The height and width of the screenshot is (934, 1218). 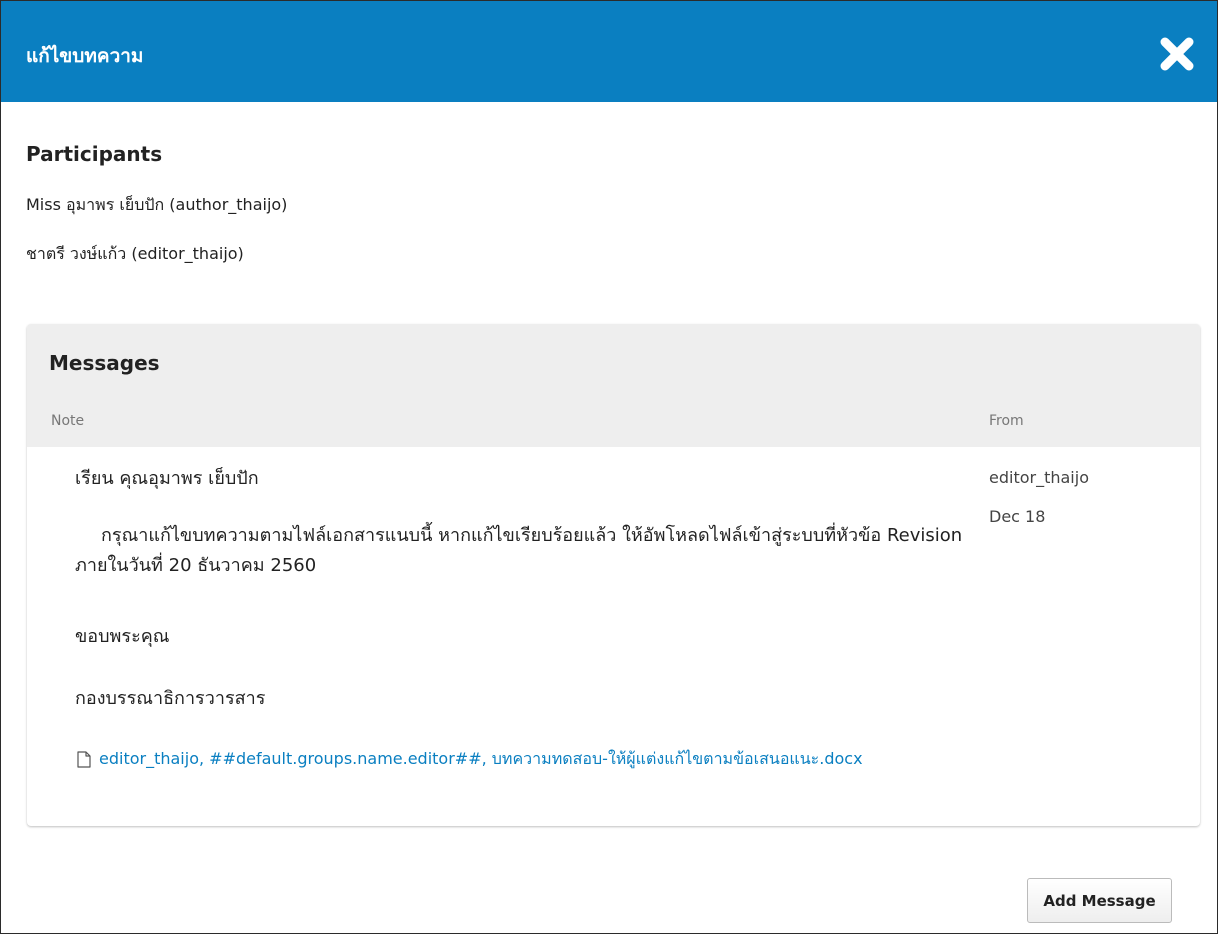 I want to click on message-thanks: ขอบพระคุณ, so click(x=122, y=636).